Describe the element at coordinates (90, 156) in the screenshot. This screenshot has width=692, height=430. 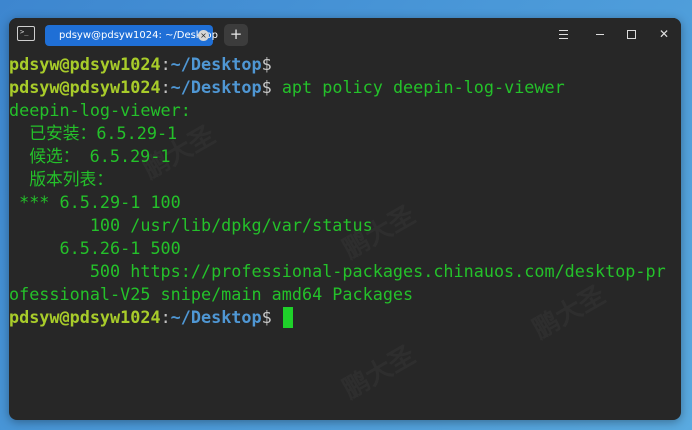
I see `output-line: 候选： 6.5.29-1` at that location.